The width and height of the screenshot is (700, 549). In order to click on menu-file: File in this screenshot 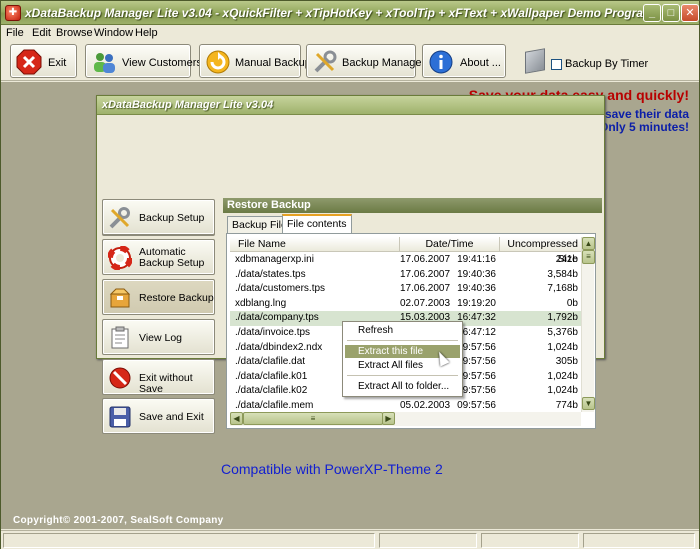, I will do `click(15, 33)`.